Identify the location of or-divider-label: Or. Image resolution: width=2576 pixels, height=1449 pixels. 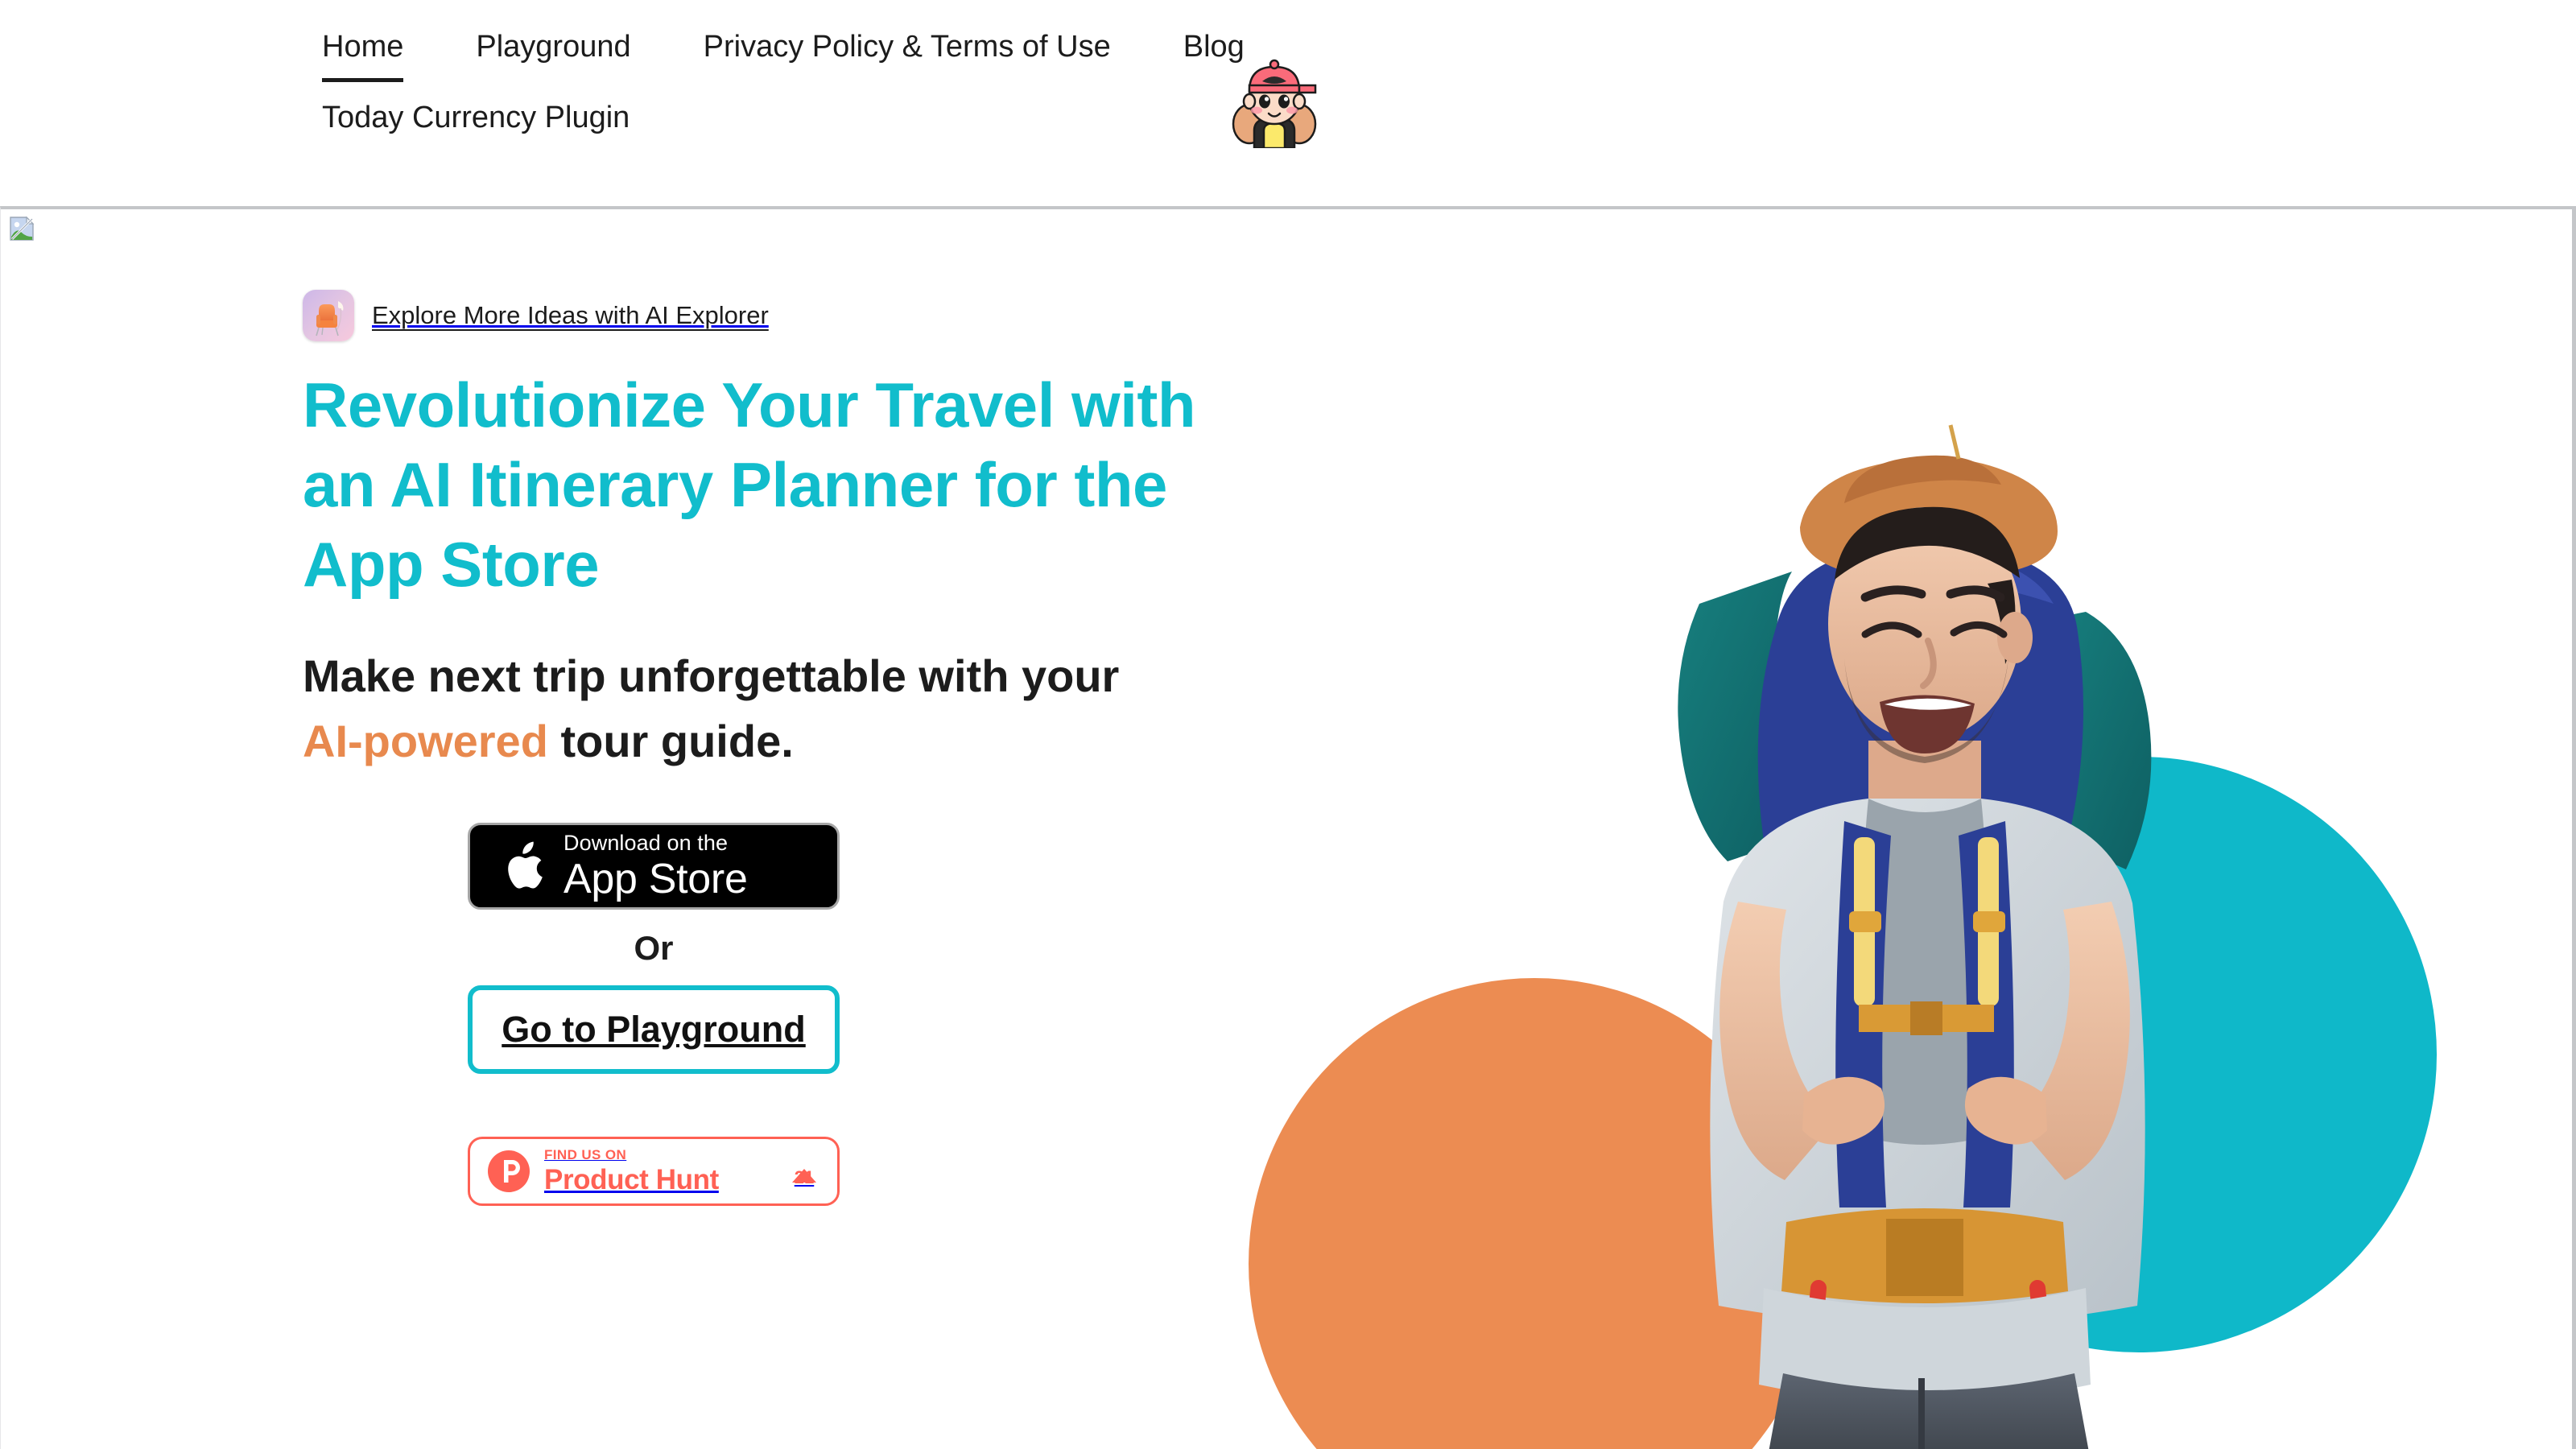
(654, 947).